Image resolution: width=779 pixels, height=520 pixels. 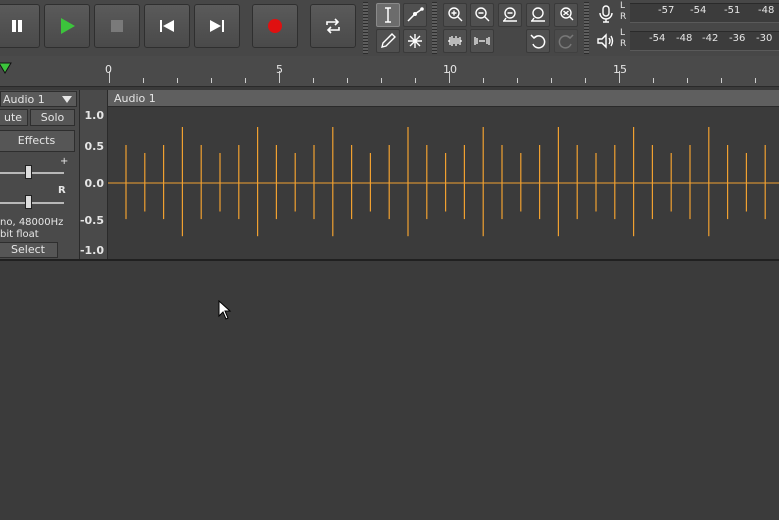 I want to click on undo-button, so click(x=538, y=41).